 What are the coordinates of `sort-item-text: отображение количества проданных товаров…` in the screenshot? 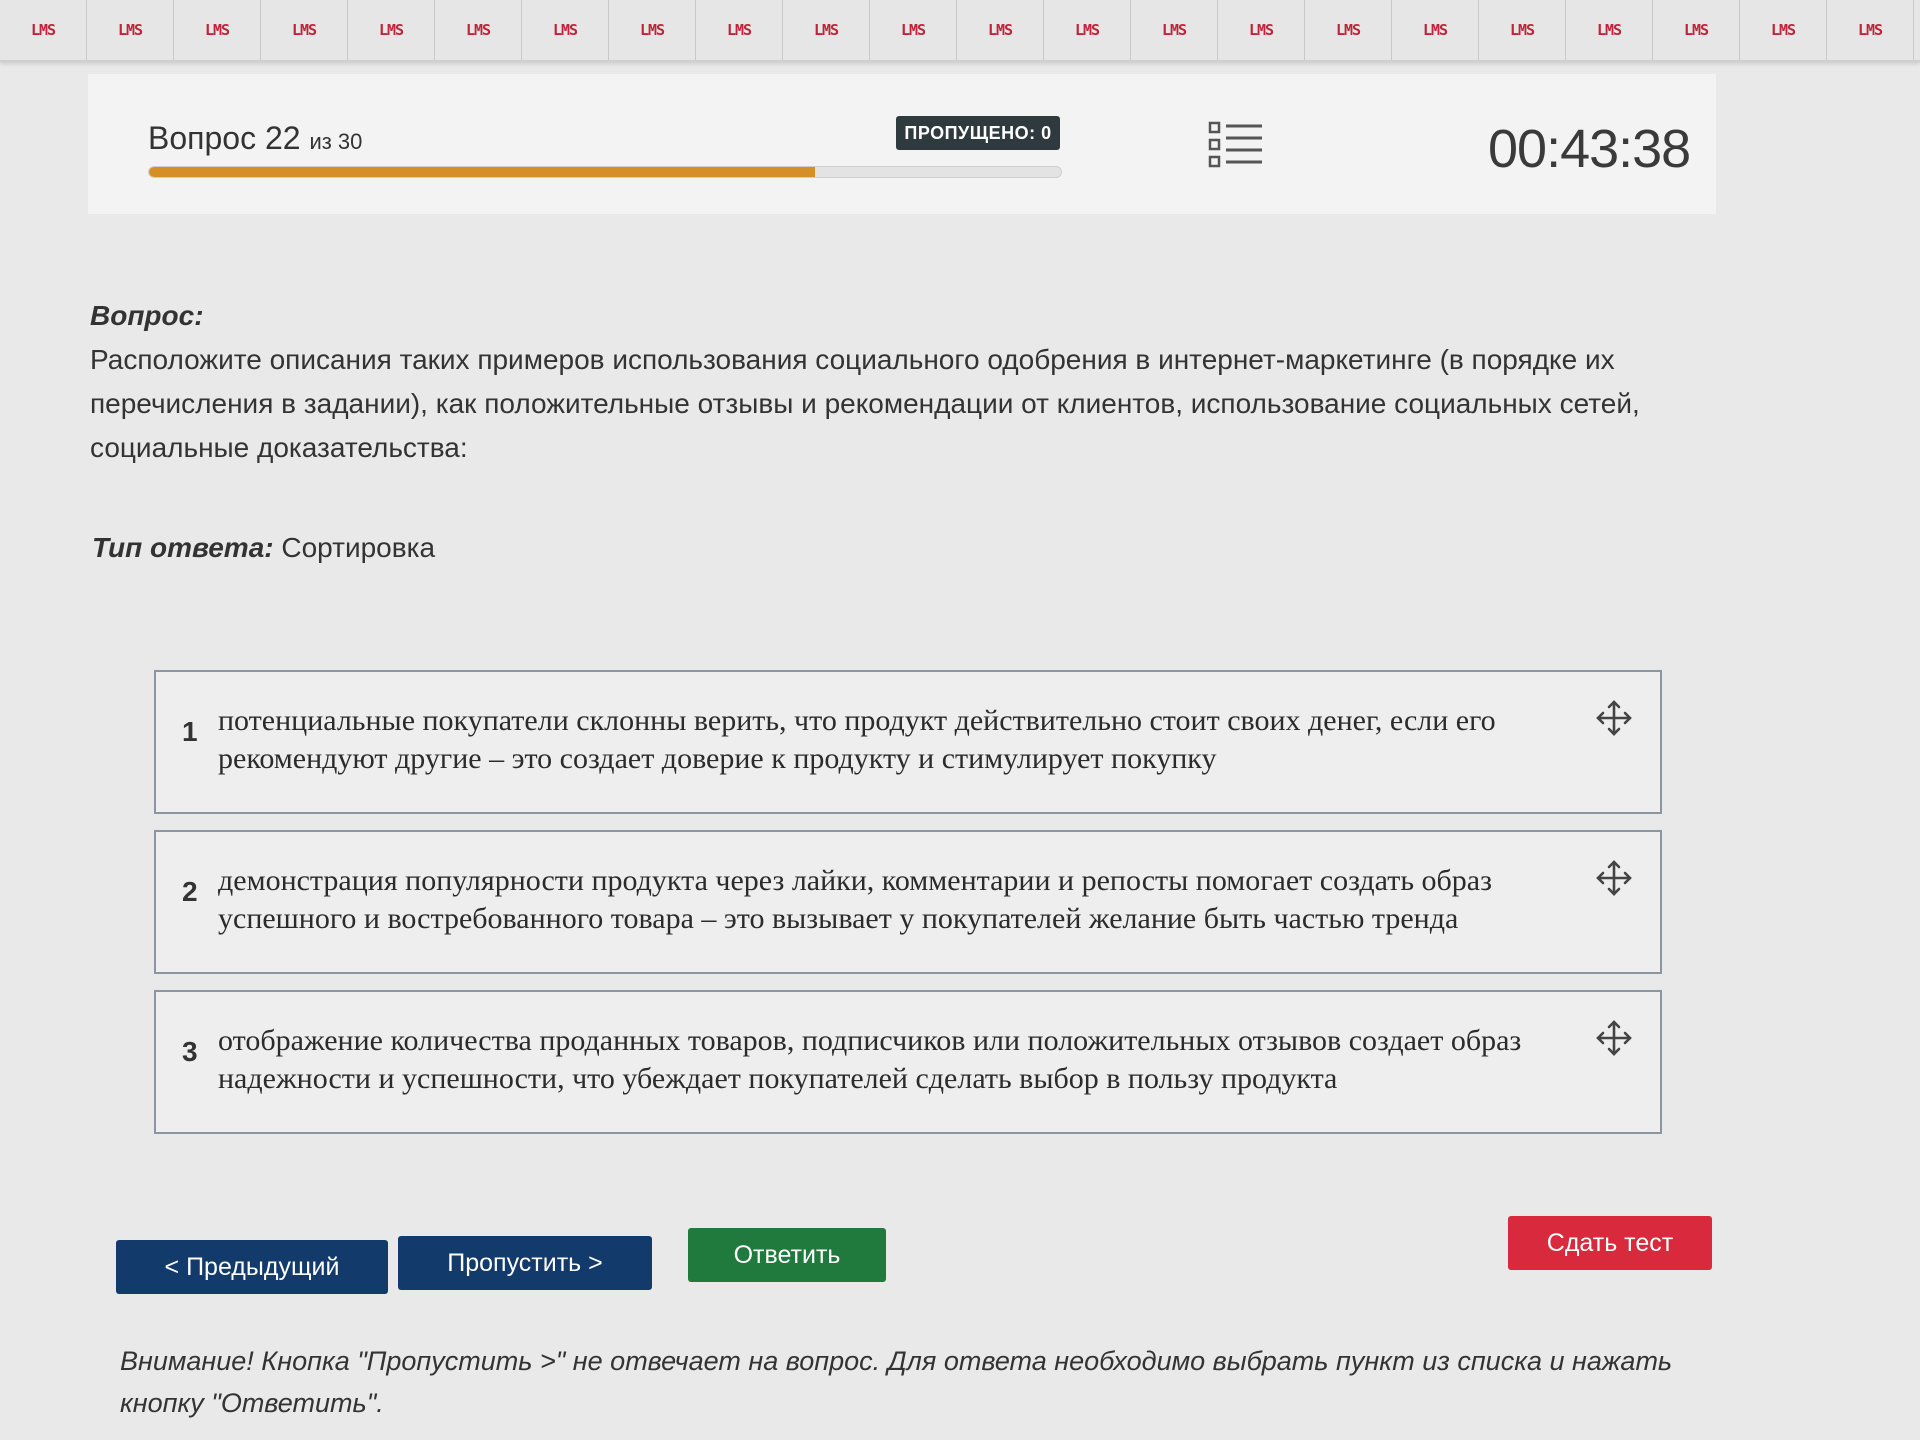 It's located at (870, 1059).